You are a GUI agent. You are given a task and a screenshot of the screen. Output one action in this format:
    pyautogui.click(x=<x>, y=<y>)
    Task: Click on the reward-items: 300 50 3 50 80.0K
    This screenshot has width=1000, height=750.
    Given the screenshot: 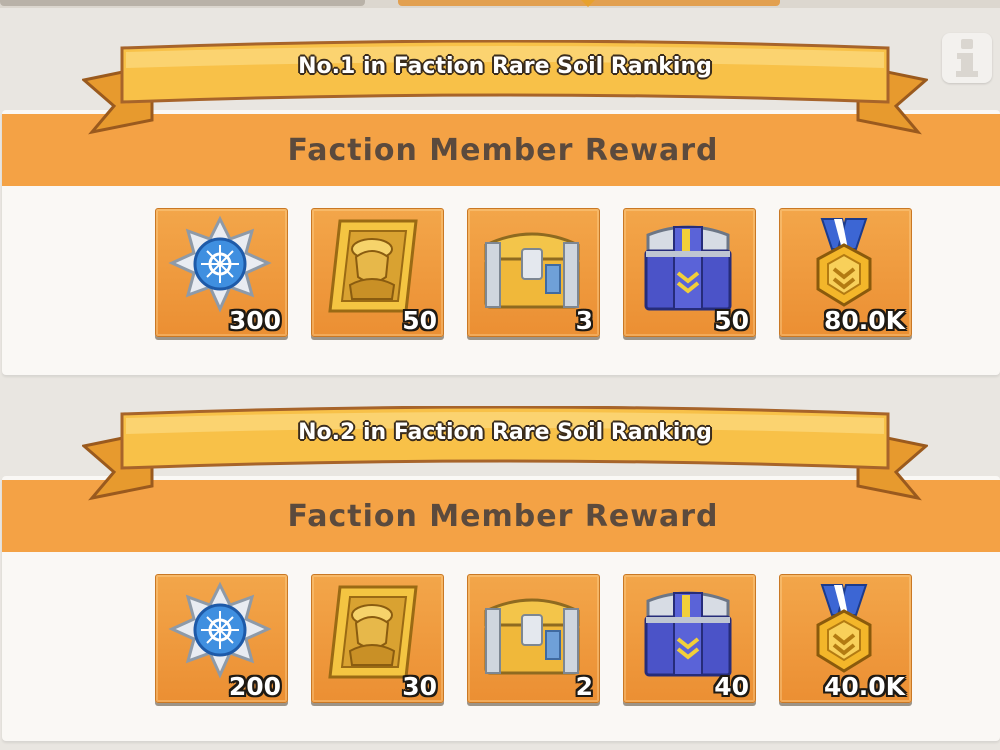 What is the action you would take?
    pyautogui.click(x=533, y=272)
    